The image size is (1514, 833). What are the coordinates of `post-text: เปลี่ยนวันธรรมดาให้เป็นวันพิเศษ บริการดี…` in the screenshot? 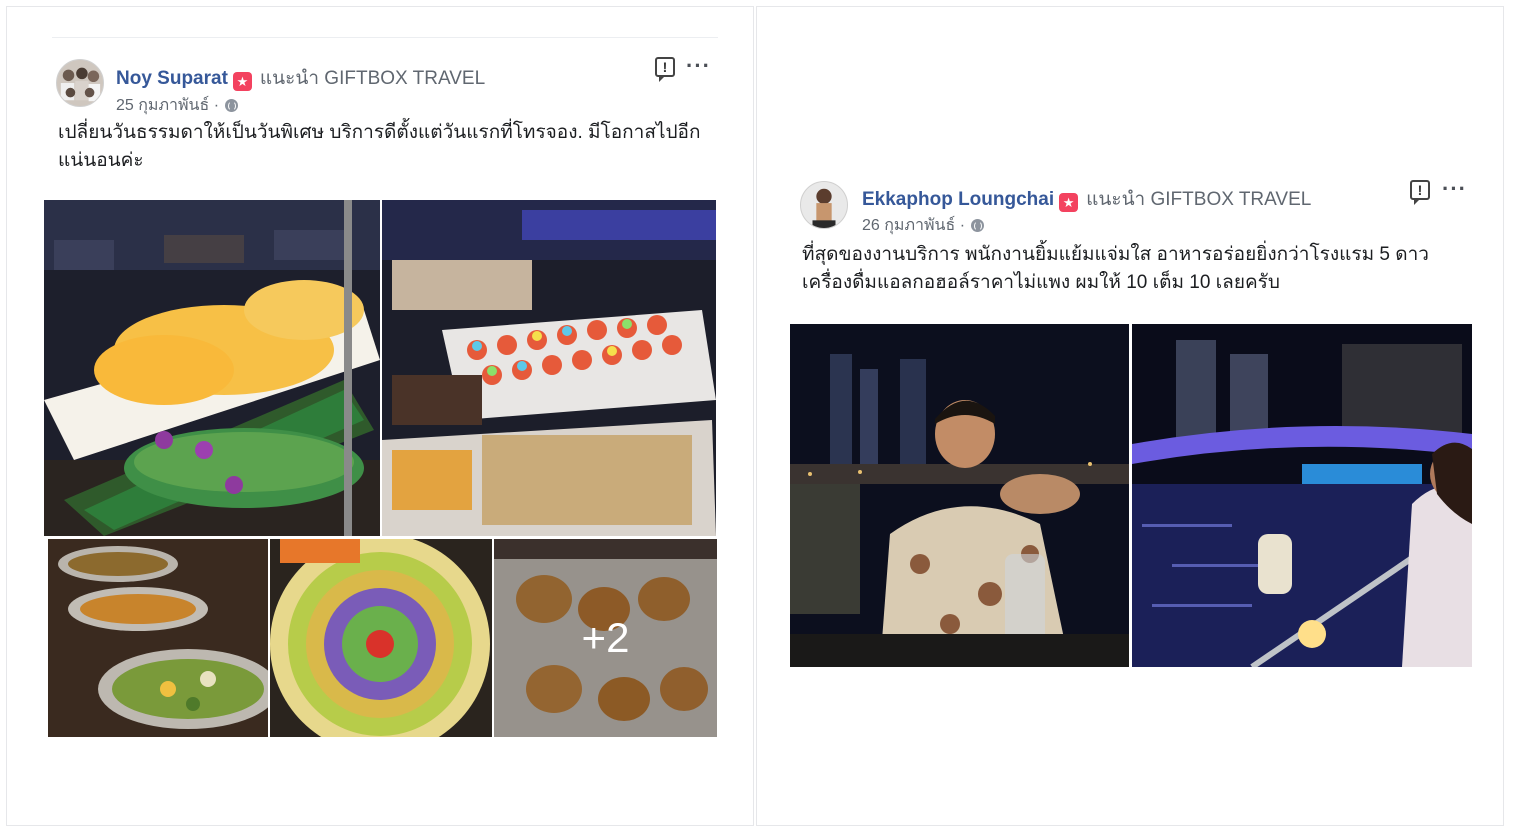 It's located at (379, 146).